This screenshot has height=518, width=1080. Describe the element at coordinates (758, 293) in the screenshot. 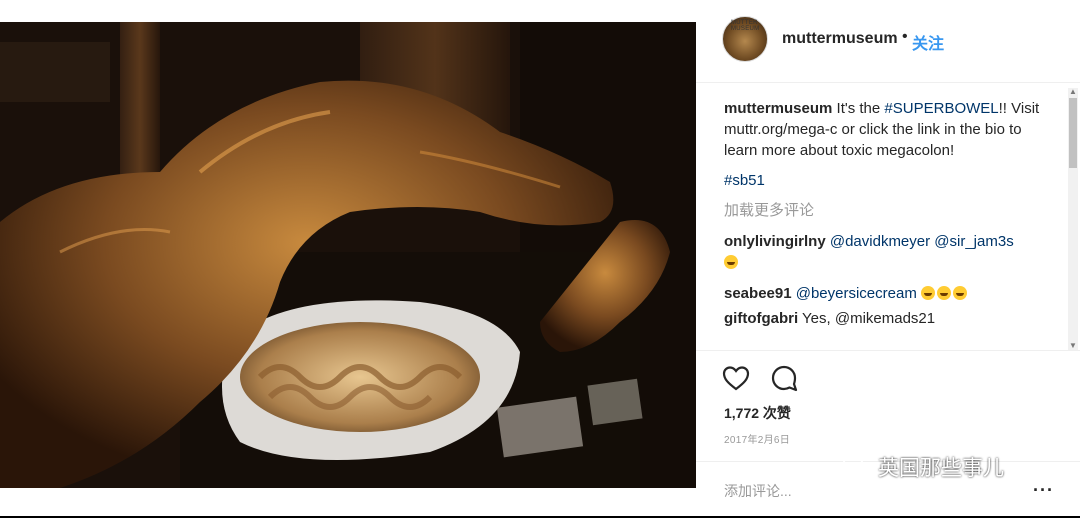

I see `comment-username: seabee91` at that location.